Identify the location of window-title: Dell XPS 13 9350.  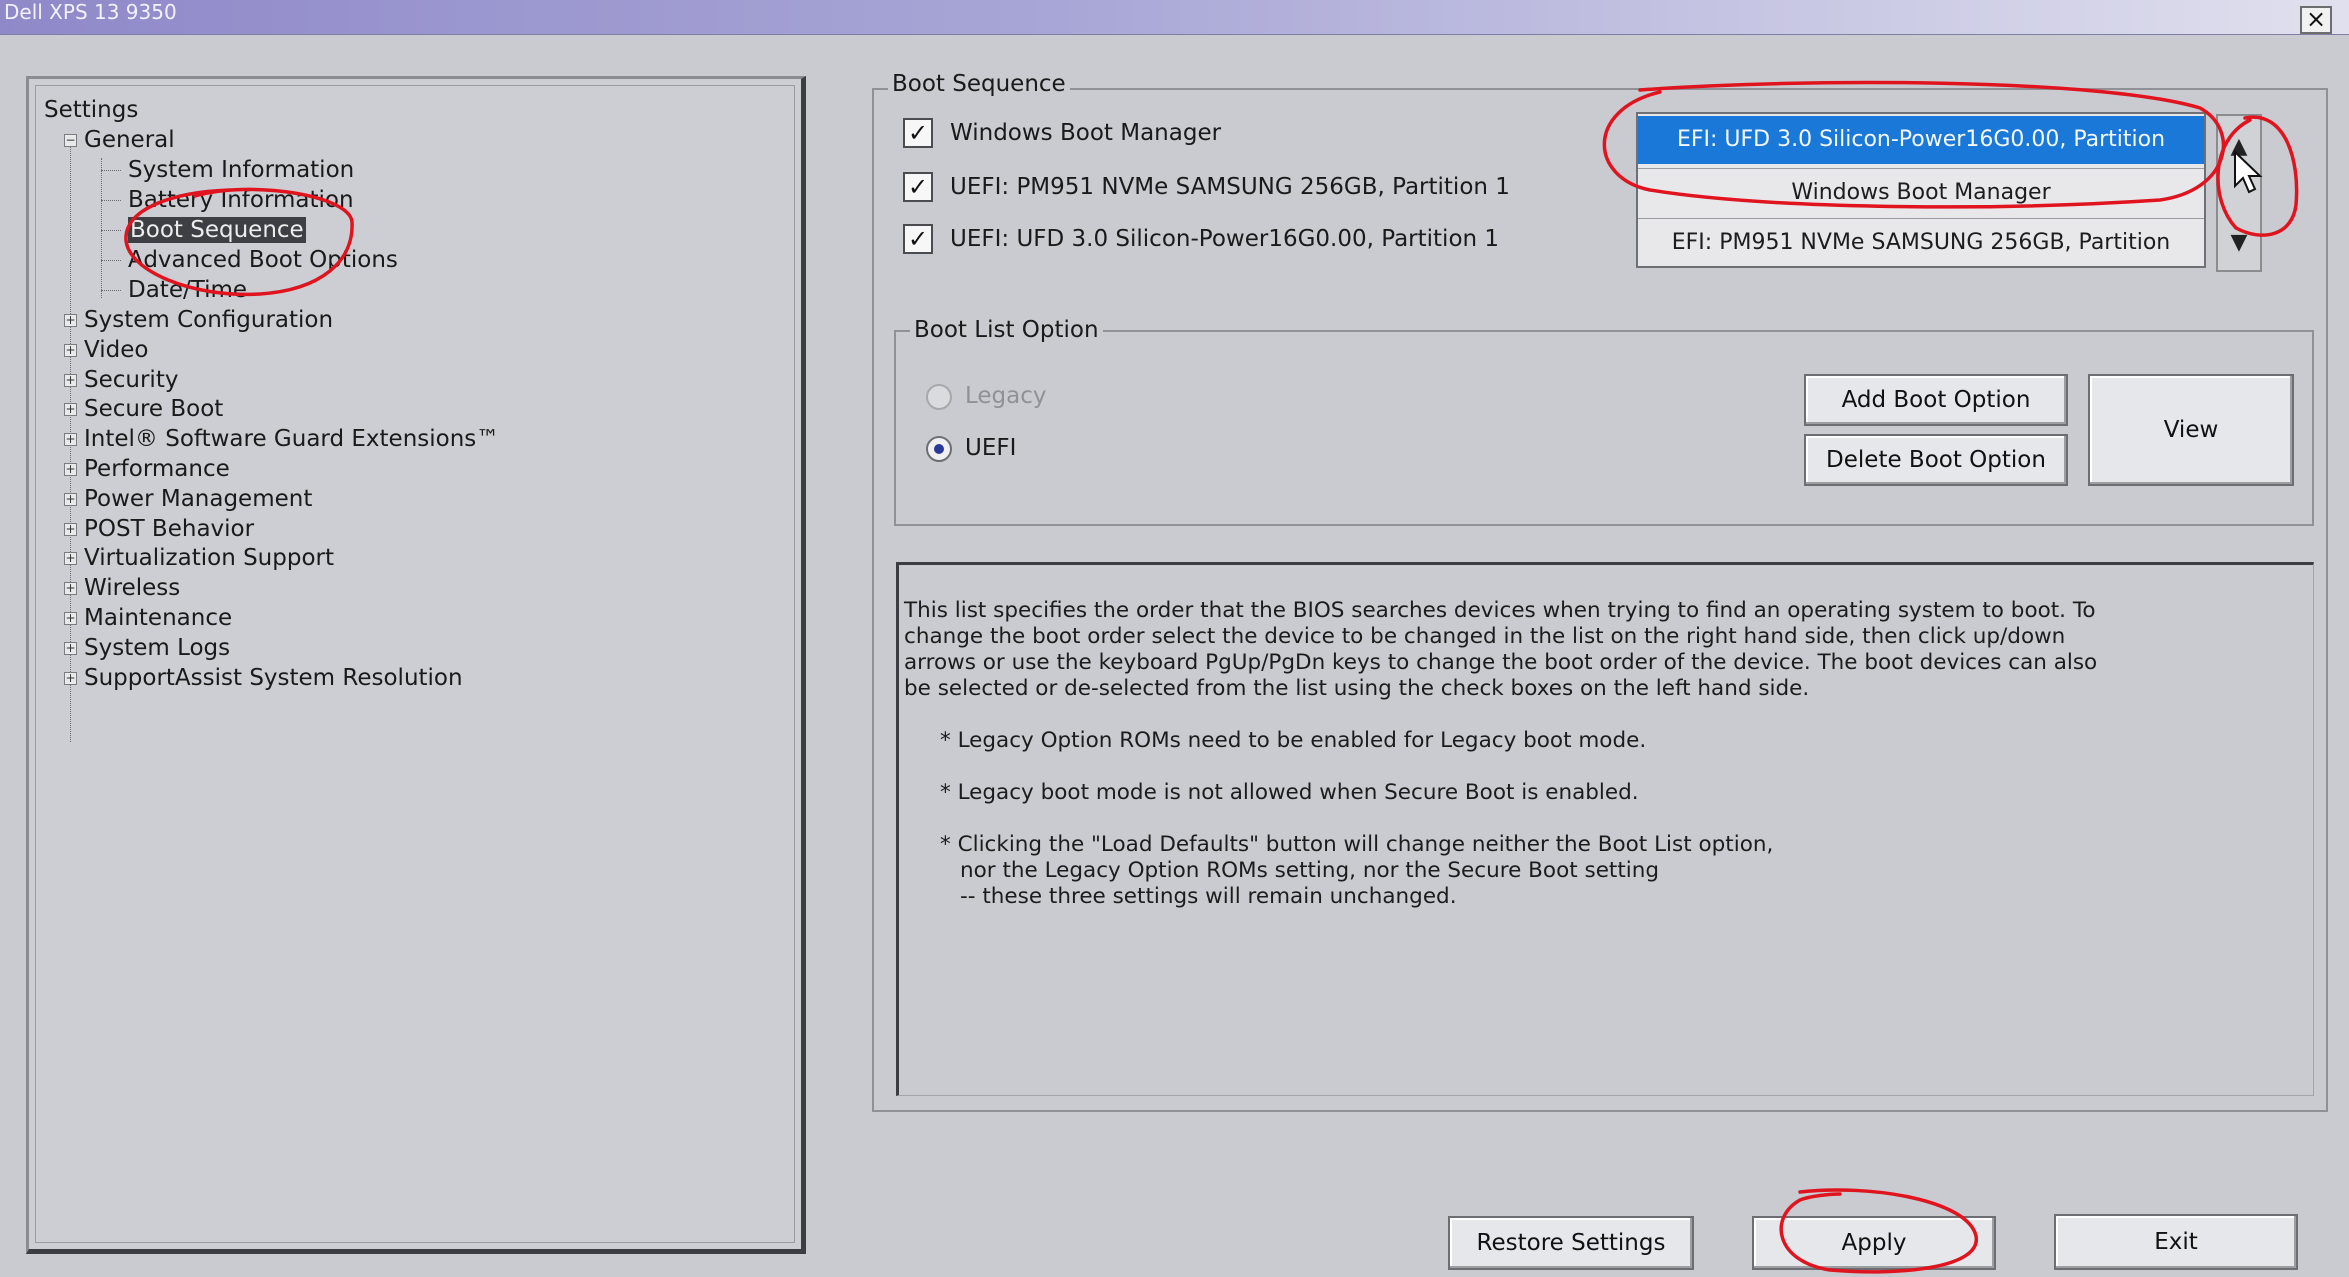
(90, 12).